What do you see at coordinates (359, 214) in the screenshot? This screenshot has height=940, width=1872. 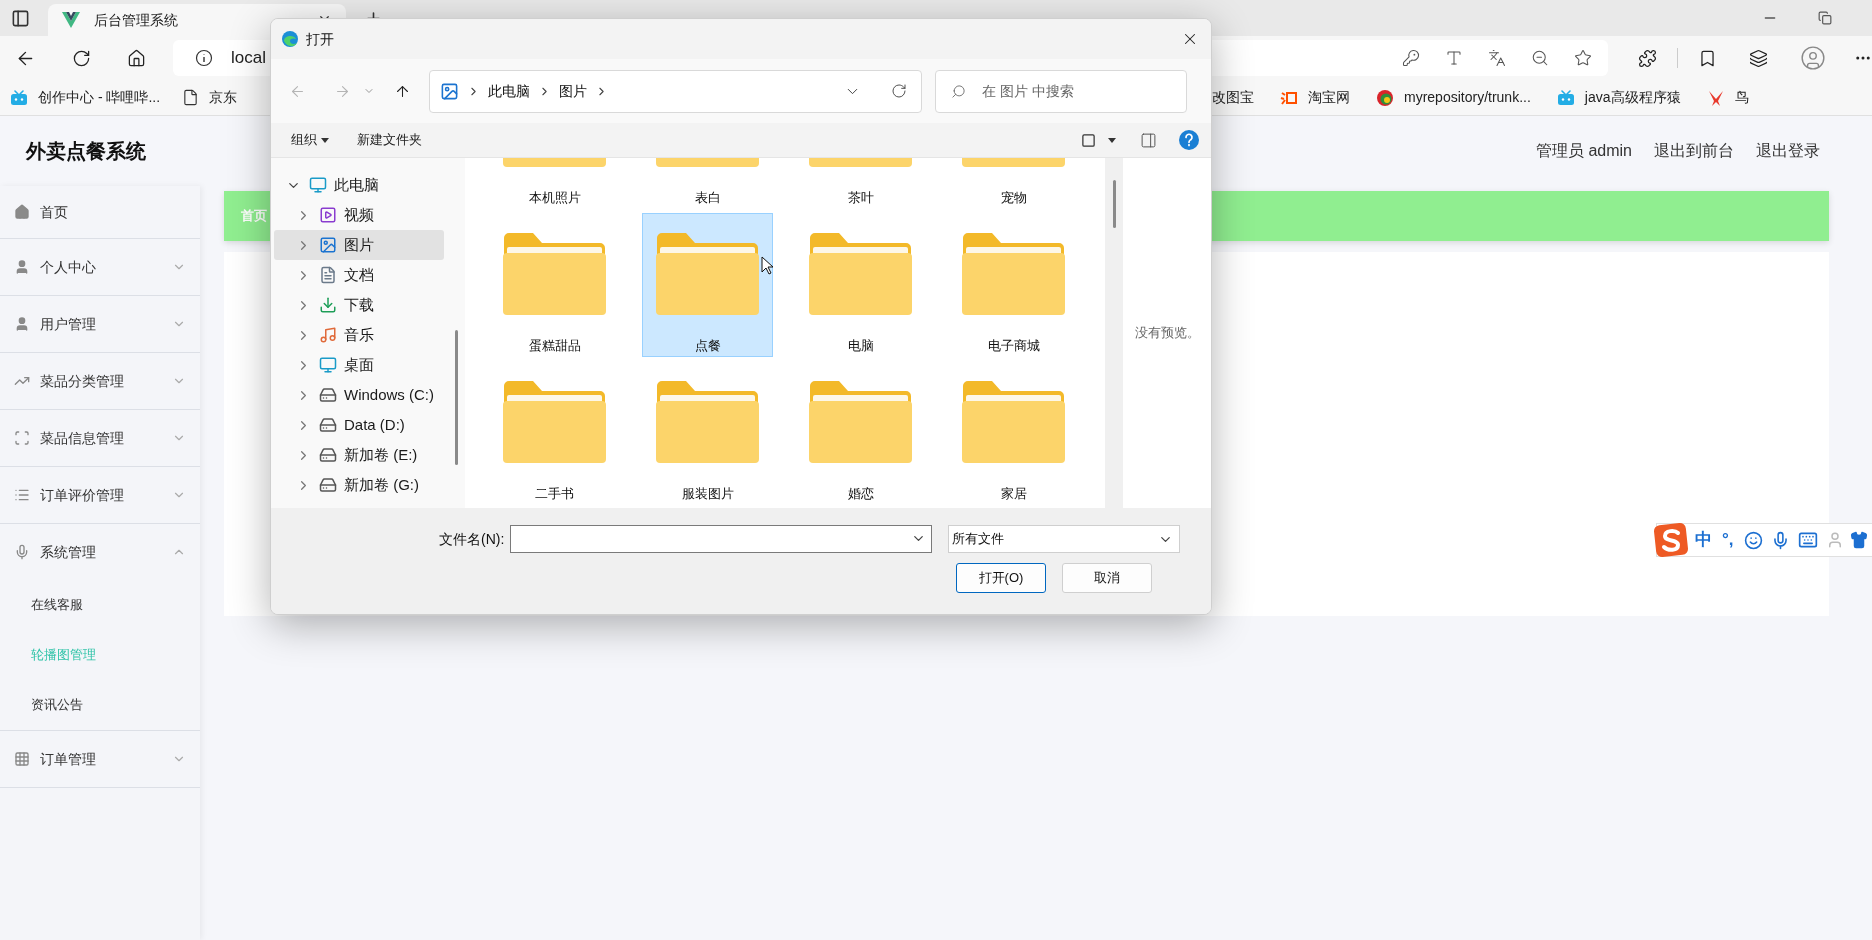 I see `tree-item-label: 视频` at bounding box center [359, 214].